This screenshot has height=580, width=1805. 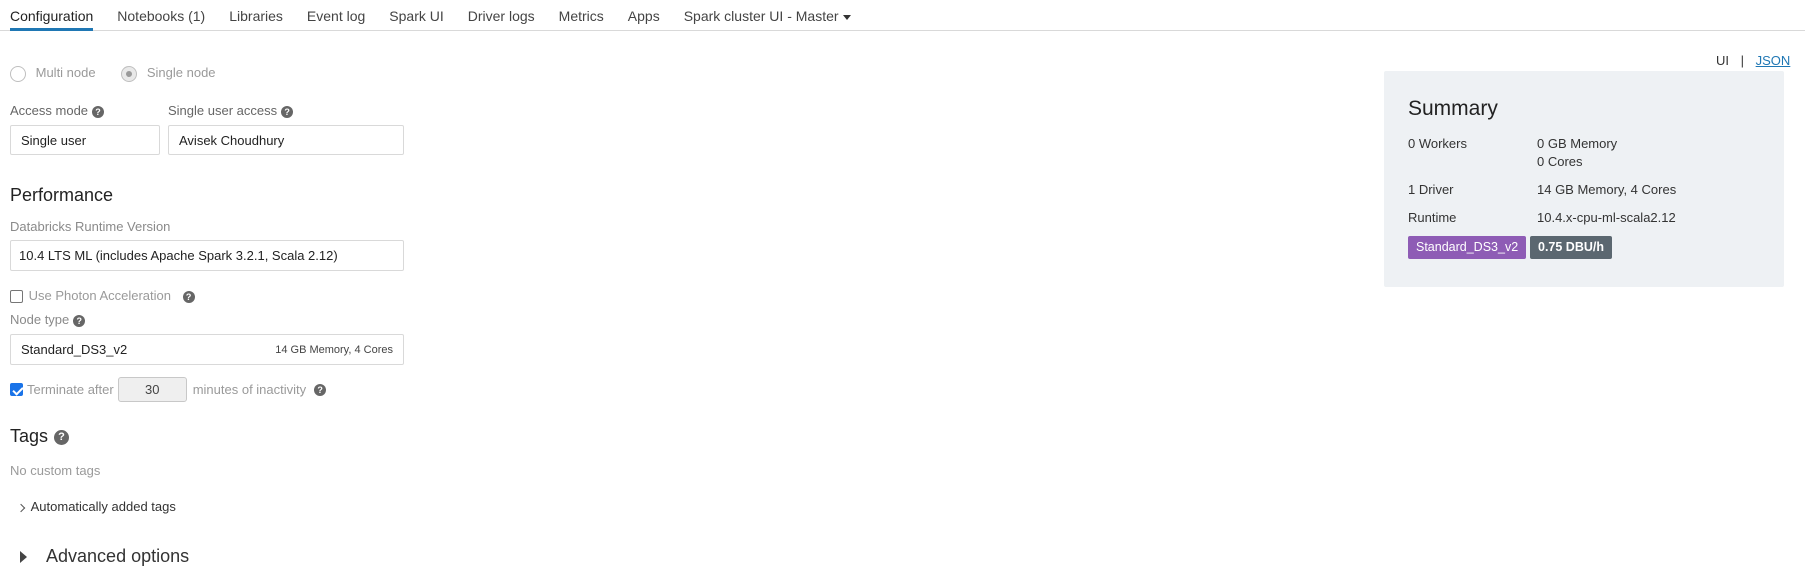 I want to click on summary-workers-memory: 0 GB Memory, so click(x=1577, y=143).